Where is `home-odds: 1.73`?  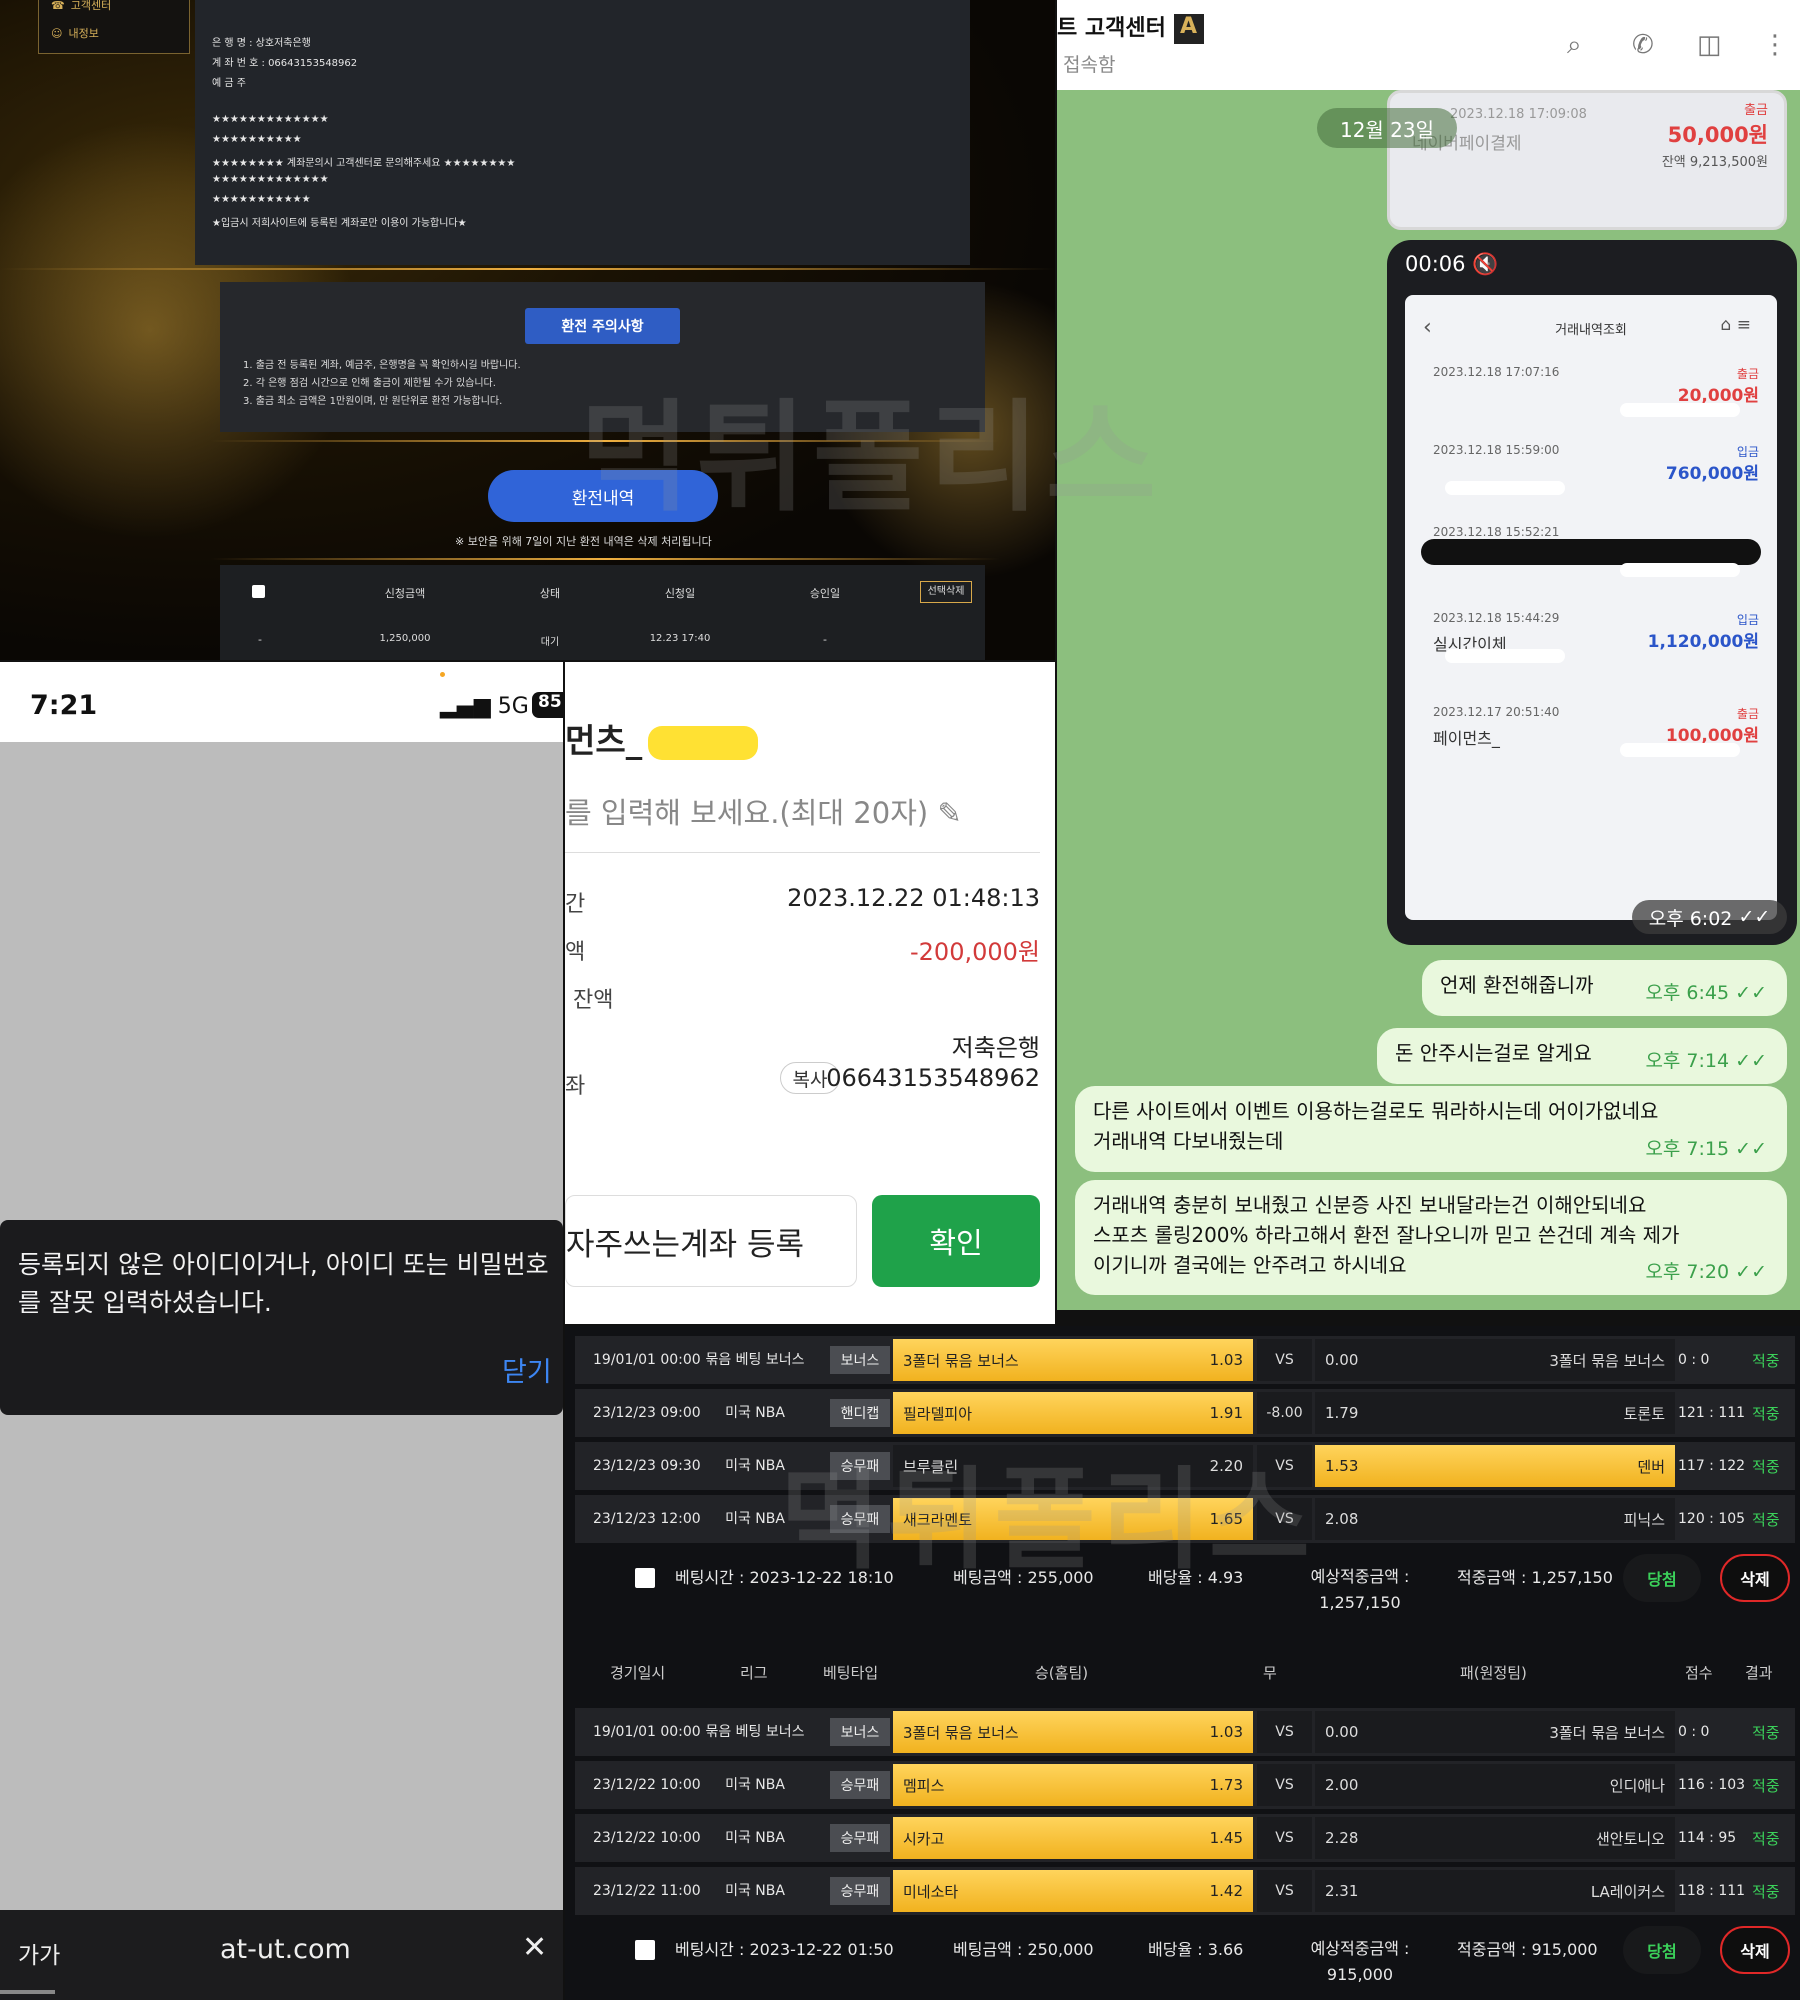 home-odds: 1.73 is located at coordinates (1226, 1785).